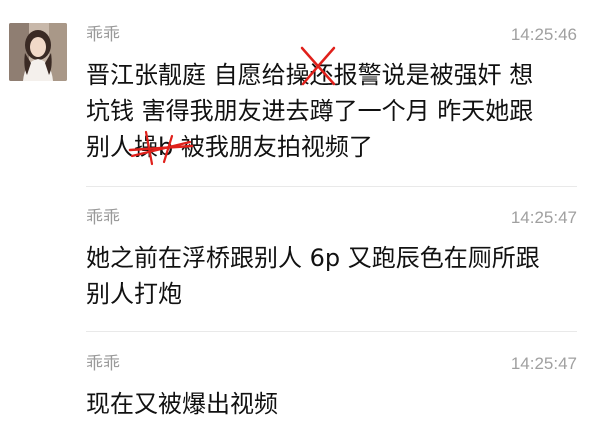 The height and width of the screenshot is (430, 606). What do you see at coordinates (346, 387) in the screenshot?
I see `chat-message: 乖乖 14:25:47 现在又被爆出视频` at bounding box center [346, 387].